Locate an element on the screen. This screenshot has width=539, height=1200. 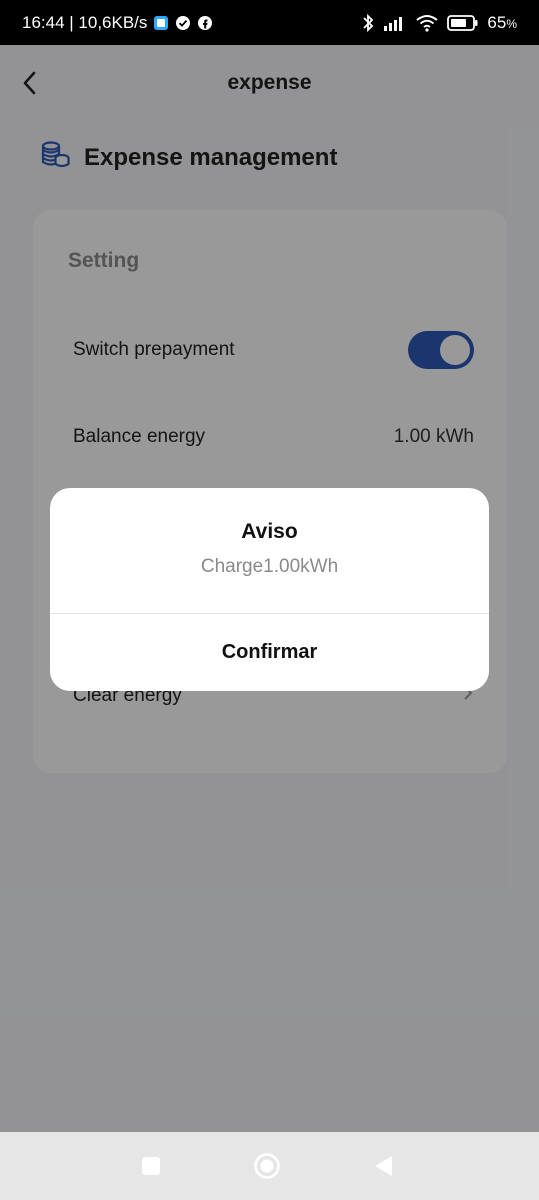
battery-percent: 65% is located at coordinates (502, 22).